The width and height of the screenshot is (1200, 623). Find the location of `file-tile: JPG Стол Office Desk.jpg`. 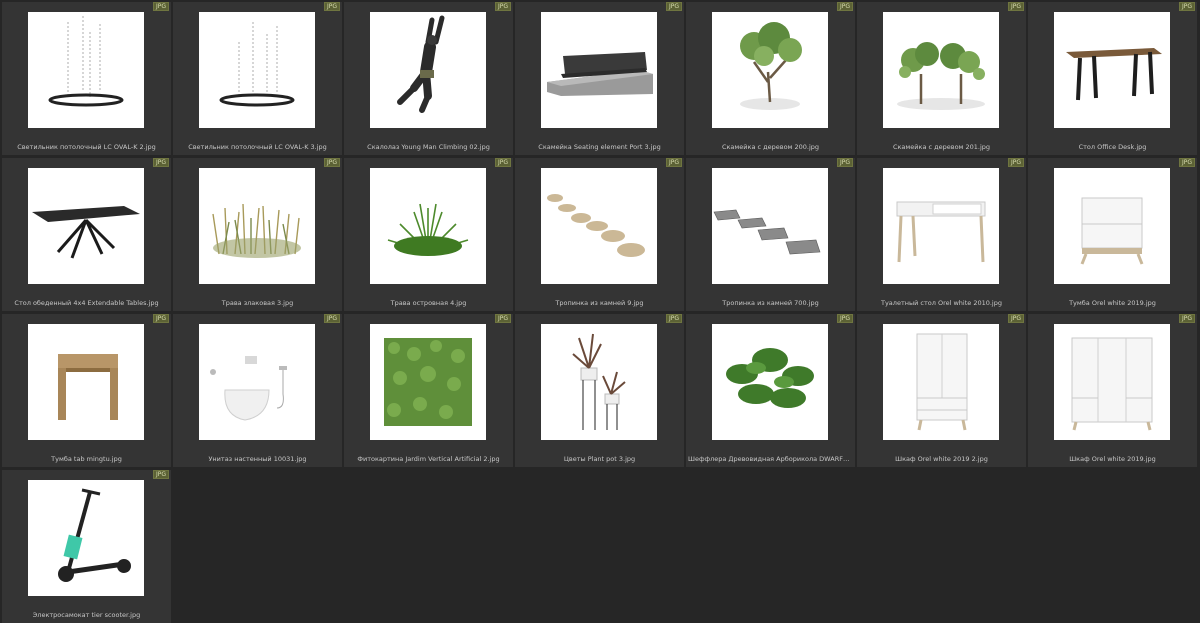

file-tile: JPG Стол Office Desk.jpg is located at coordinates (1112, 78).